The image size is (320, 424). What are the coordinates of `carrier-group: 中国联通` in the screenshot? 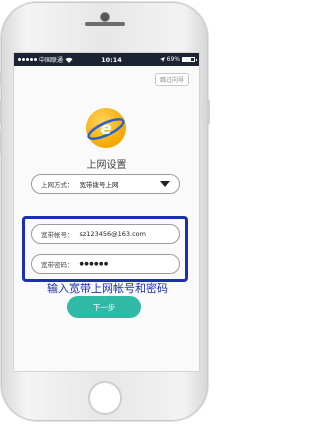 It's located at (53, 59).